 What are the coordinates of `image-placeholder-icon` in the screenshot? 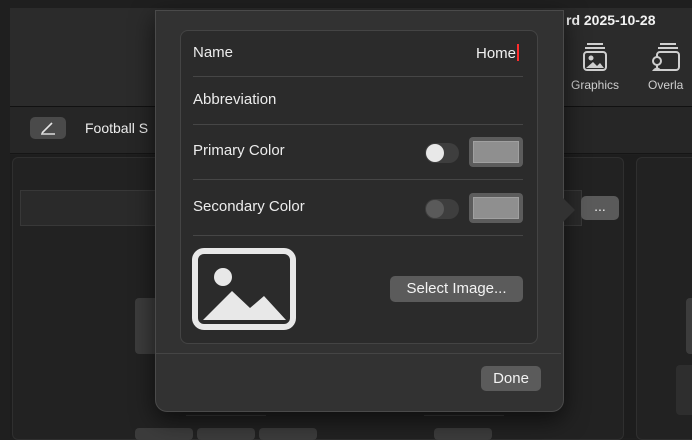 It's located at (244, 291).